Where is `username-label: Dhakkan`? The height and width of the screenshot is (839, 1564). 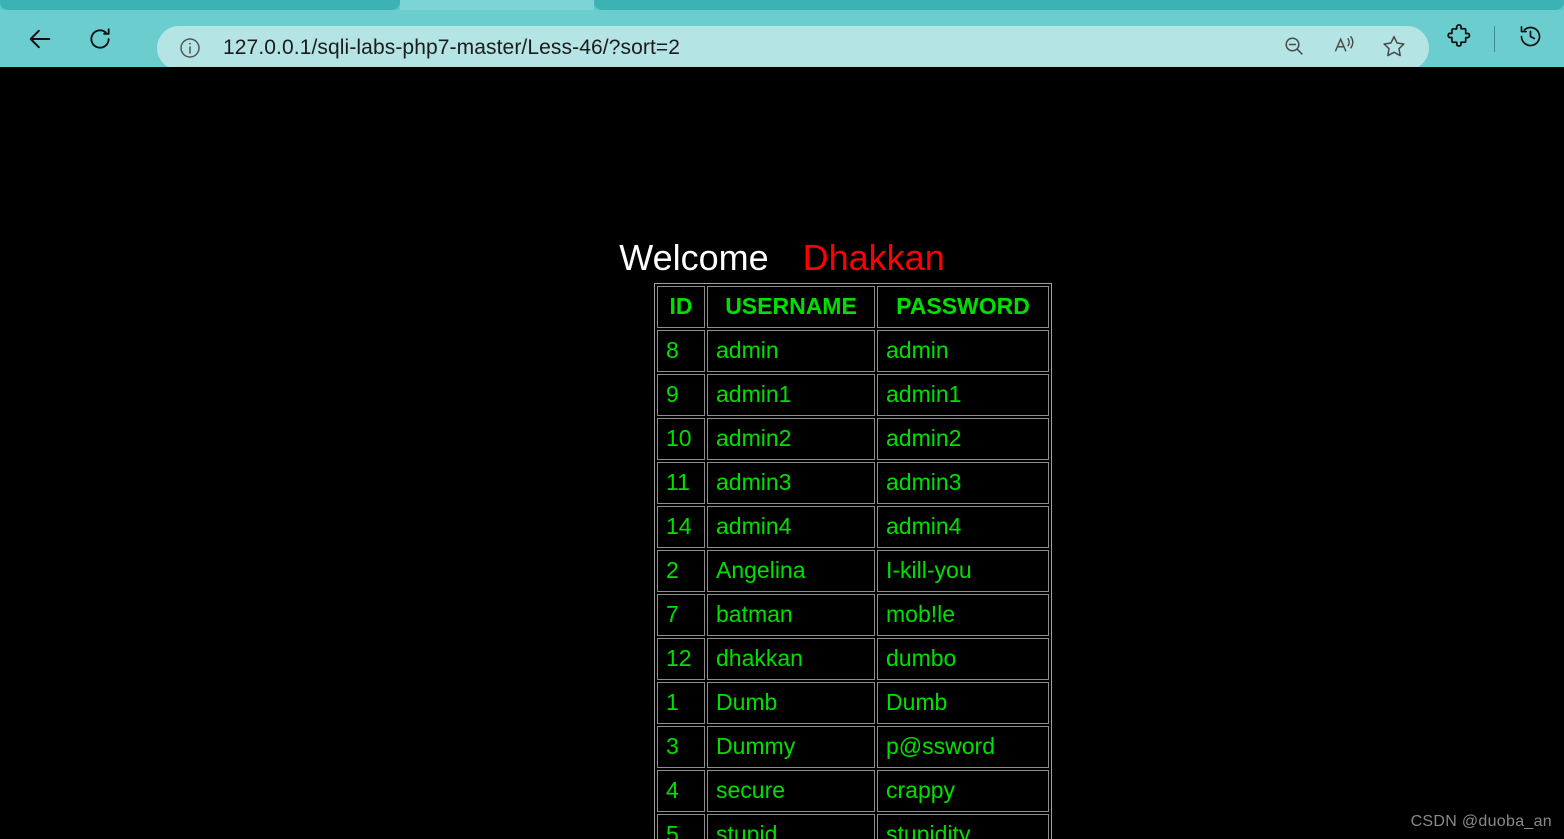
username-label: Dhakkan is located at coordinates (873, 257).